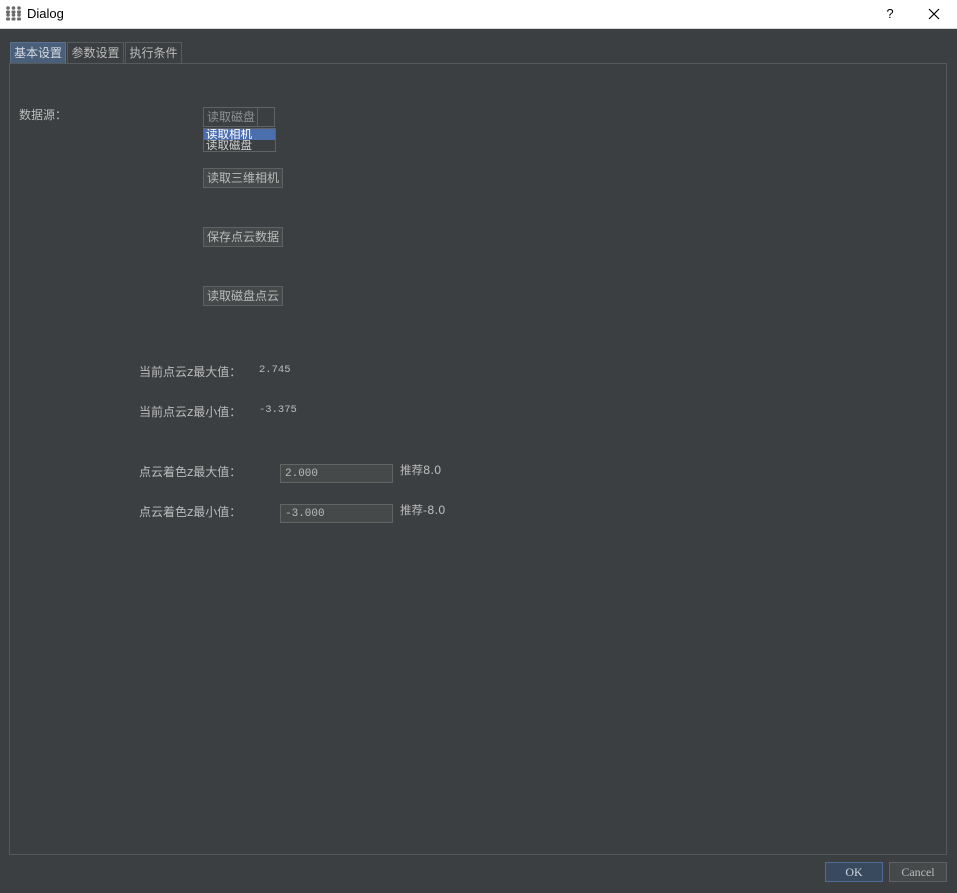  I want to click on current-z-max-value: 2.745, so click(275, 370).